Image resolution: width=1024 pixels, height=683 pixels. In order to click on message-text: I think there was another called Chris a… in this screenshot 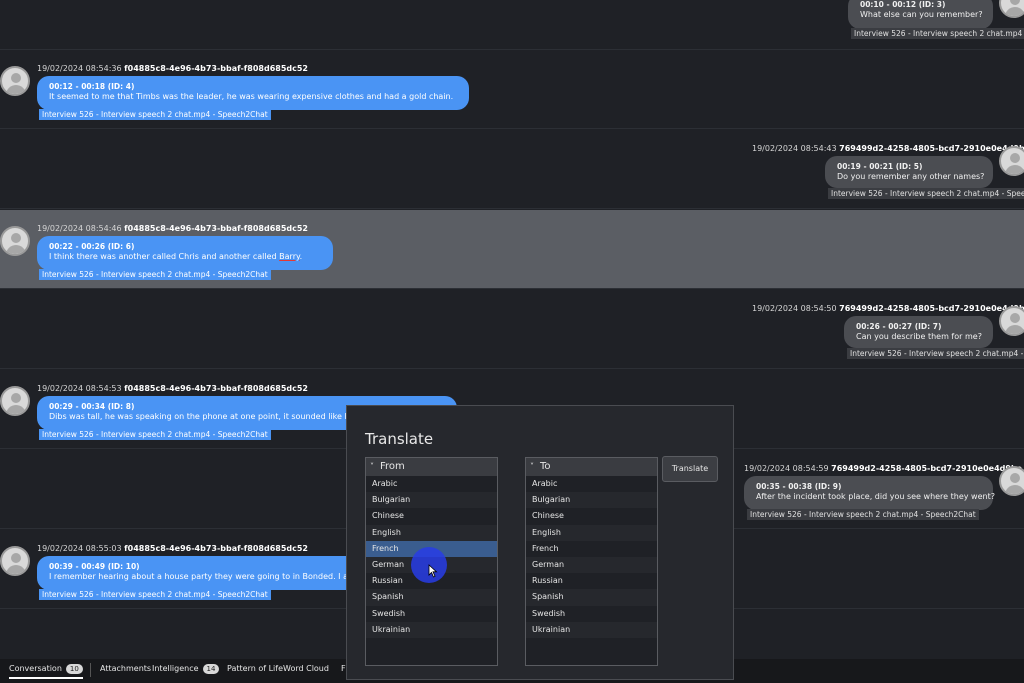, I will do `click(176, 256)`.